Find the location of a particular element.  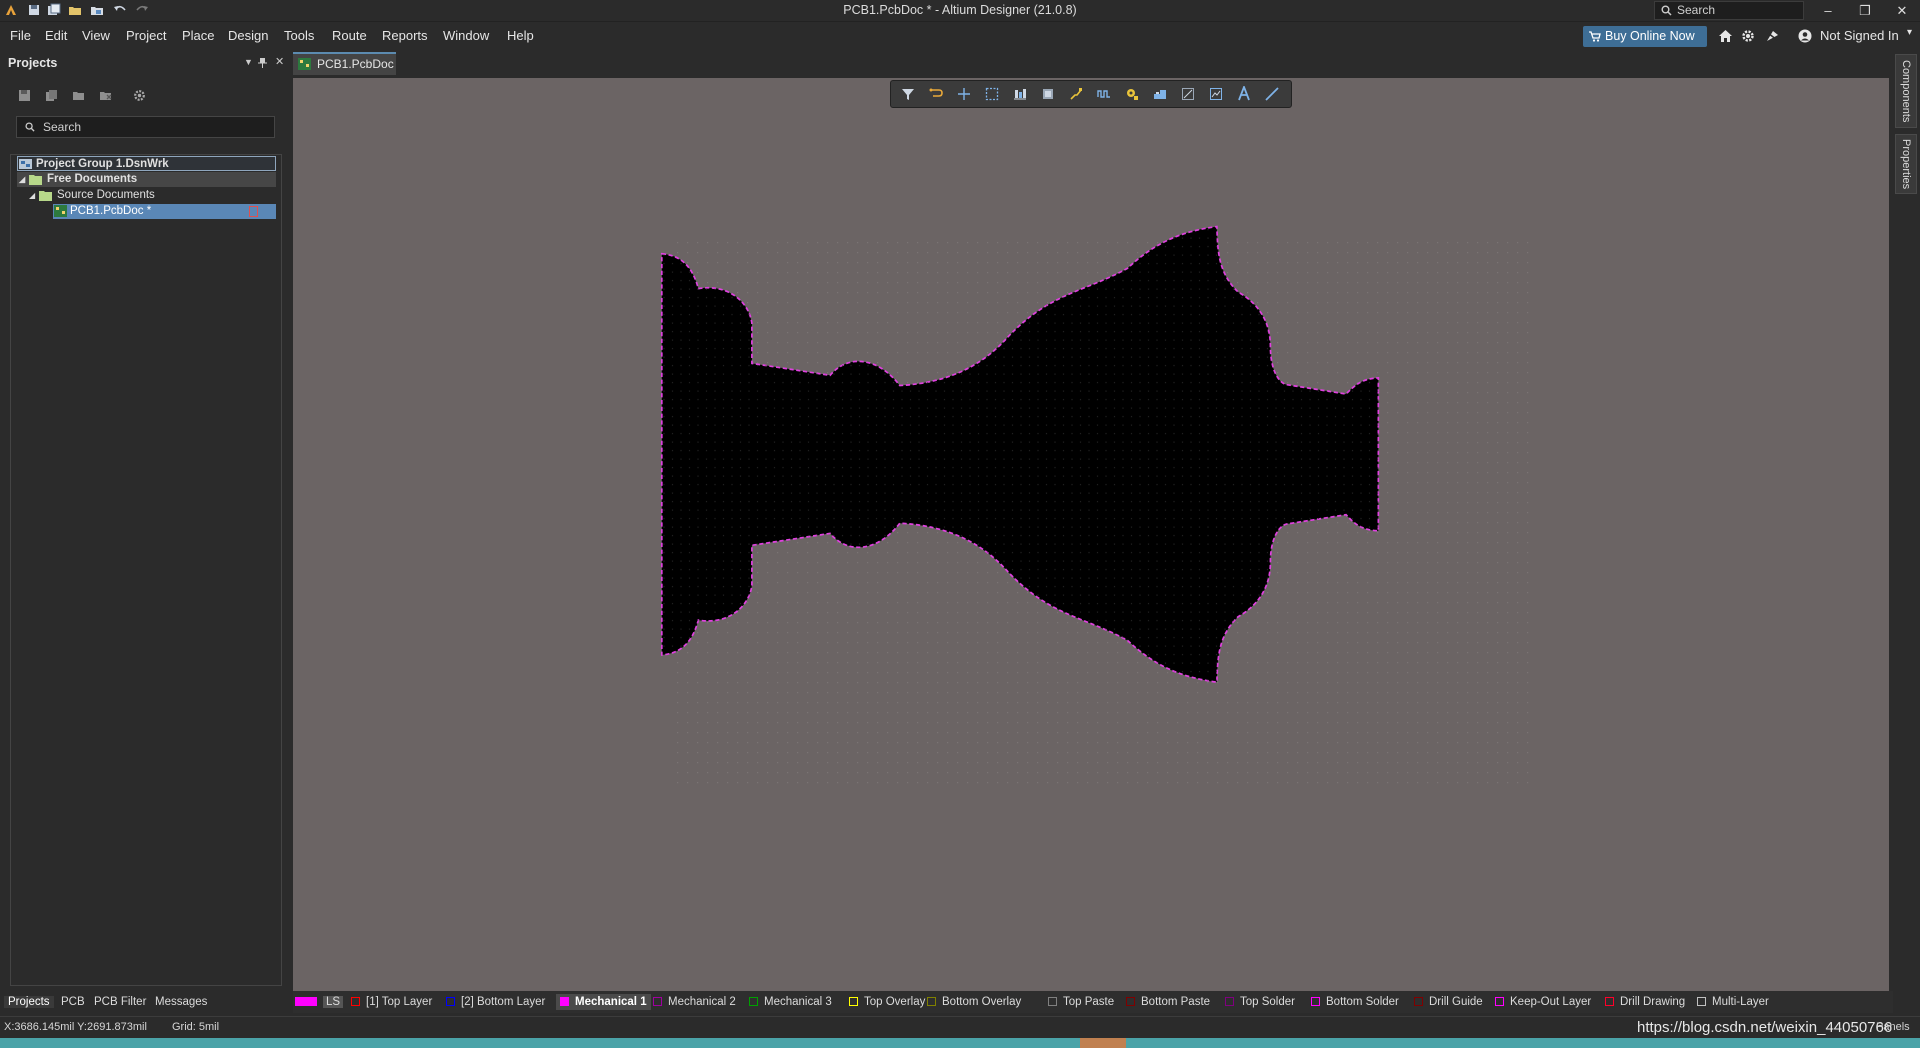

panel-tab-pcb-filter: PCB Filter is located at coordinates (120, 1002).